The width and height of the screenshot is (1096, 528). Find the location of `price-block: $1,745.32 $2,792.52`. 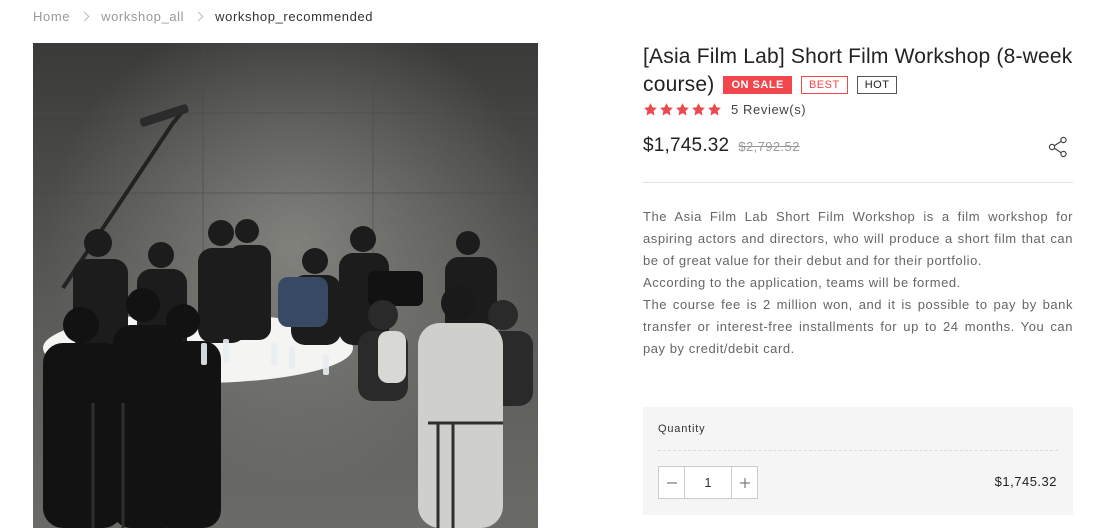

price-block: $1,745.32 $2,792.52 is located at coordinates (721, 146).